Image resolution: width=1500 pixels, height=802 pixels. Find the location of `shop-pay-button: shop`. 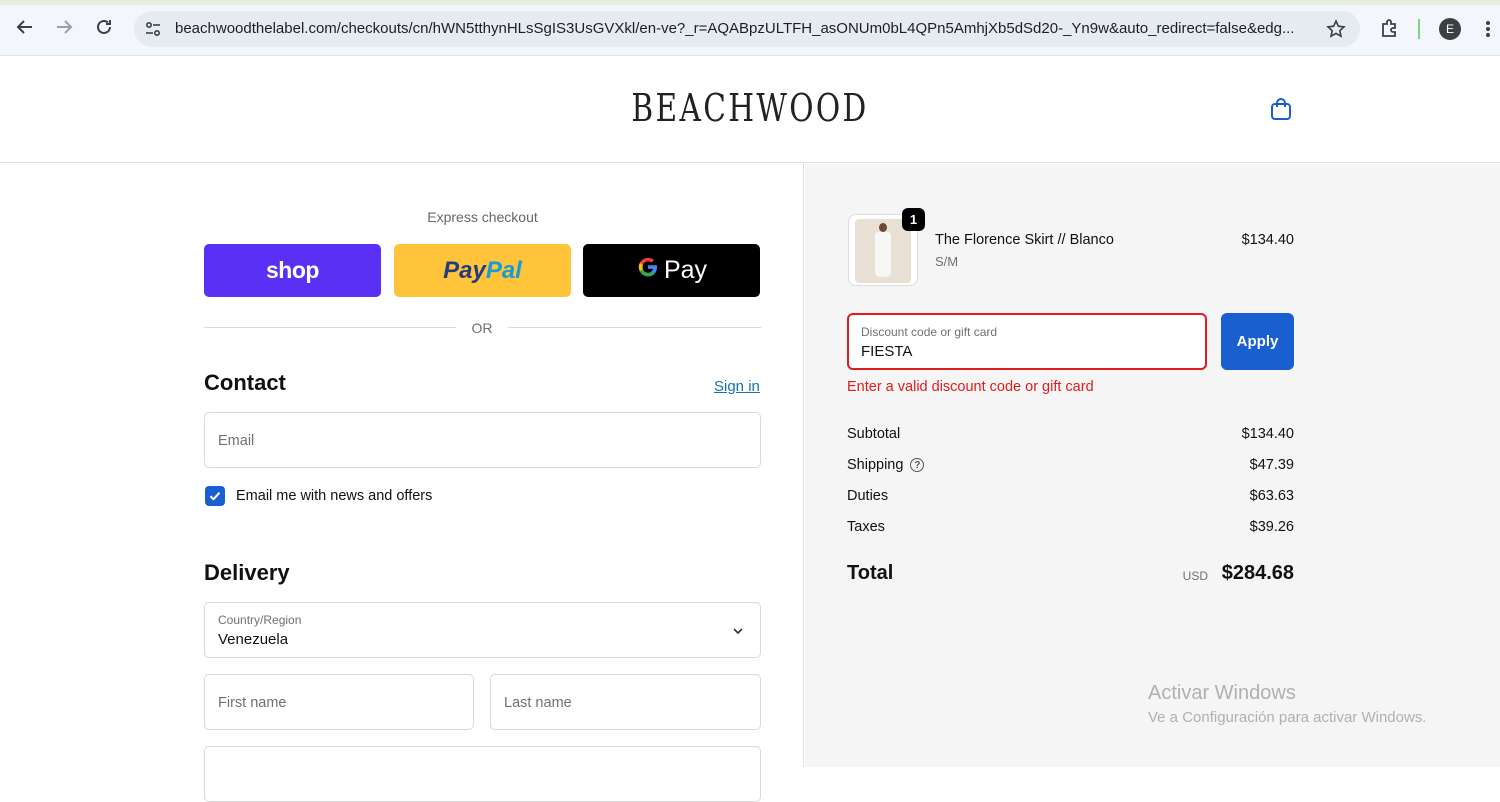

shop-pay-button: shop is located at coordinates (292, 270).